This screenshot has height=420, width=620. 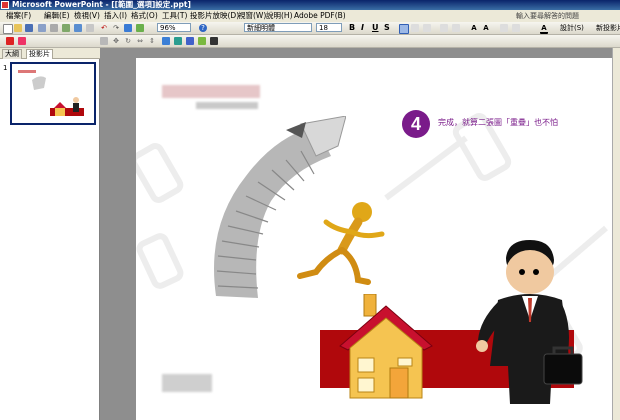 What do you see at coordinates (474, 28) in the screenshot?
I see `increase-font-icon: A` at bounding box center [474, 28].